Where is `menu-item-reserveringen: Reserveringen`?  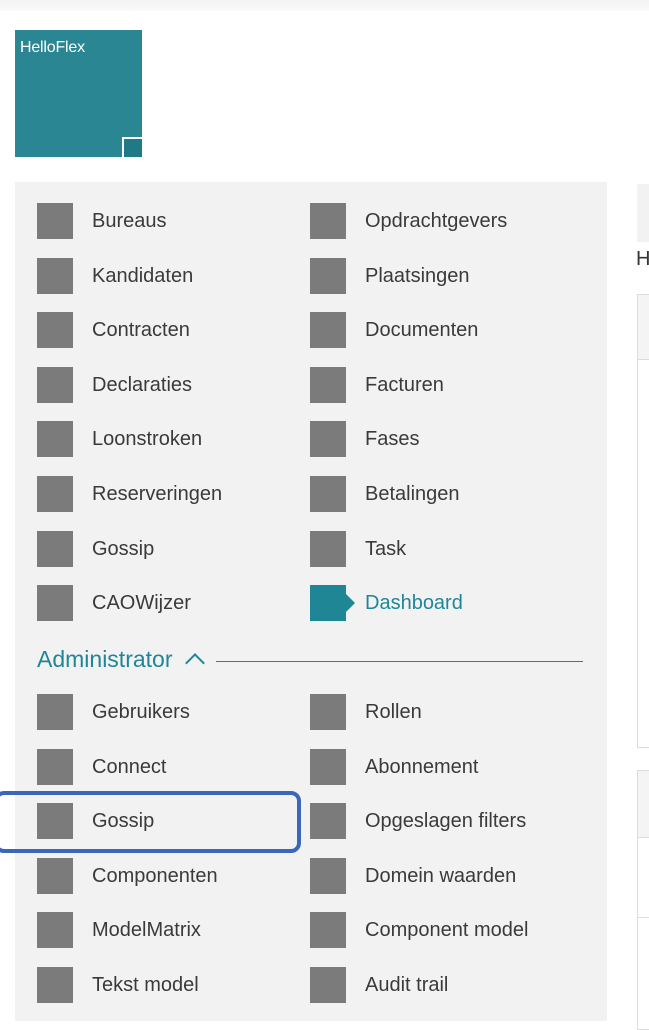 menu-item-reserveringen: Reserveringen is located at coordinates (129, 494).